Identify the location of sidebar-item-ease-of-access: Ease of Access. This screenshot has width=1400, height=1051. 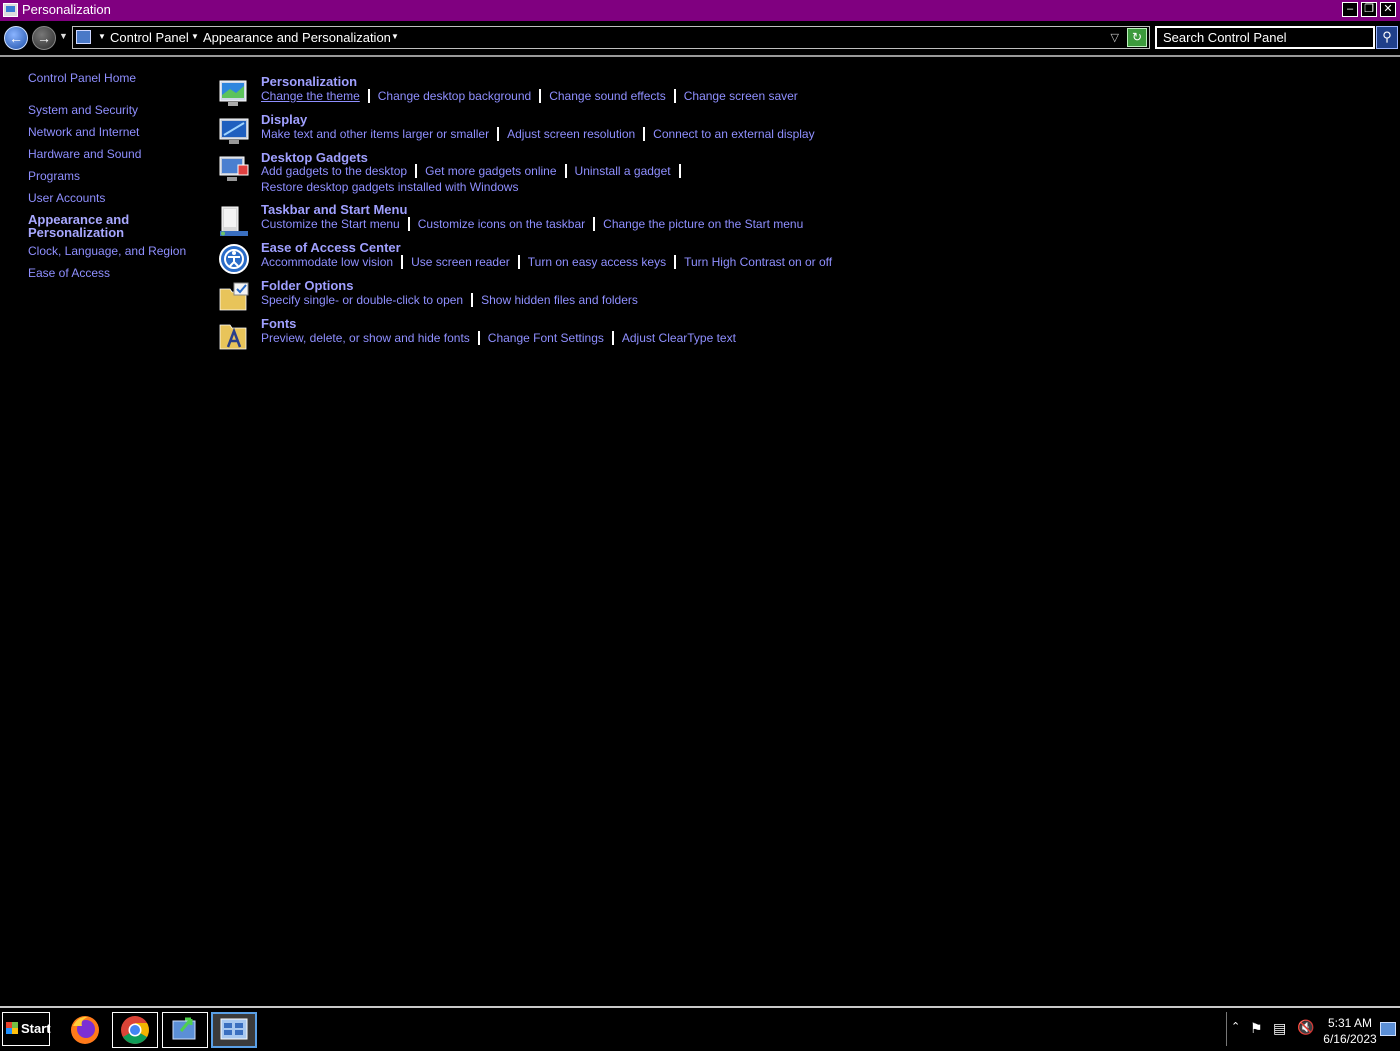
(69, 273).